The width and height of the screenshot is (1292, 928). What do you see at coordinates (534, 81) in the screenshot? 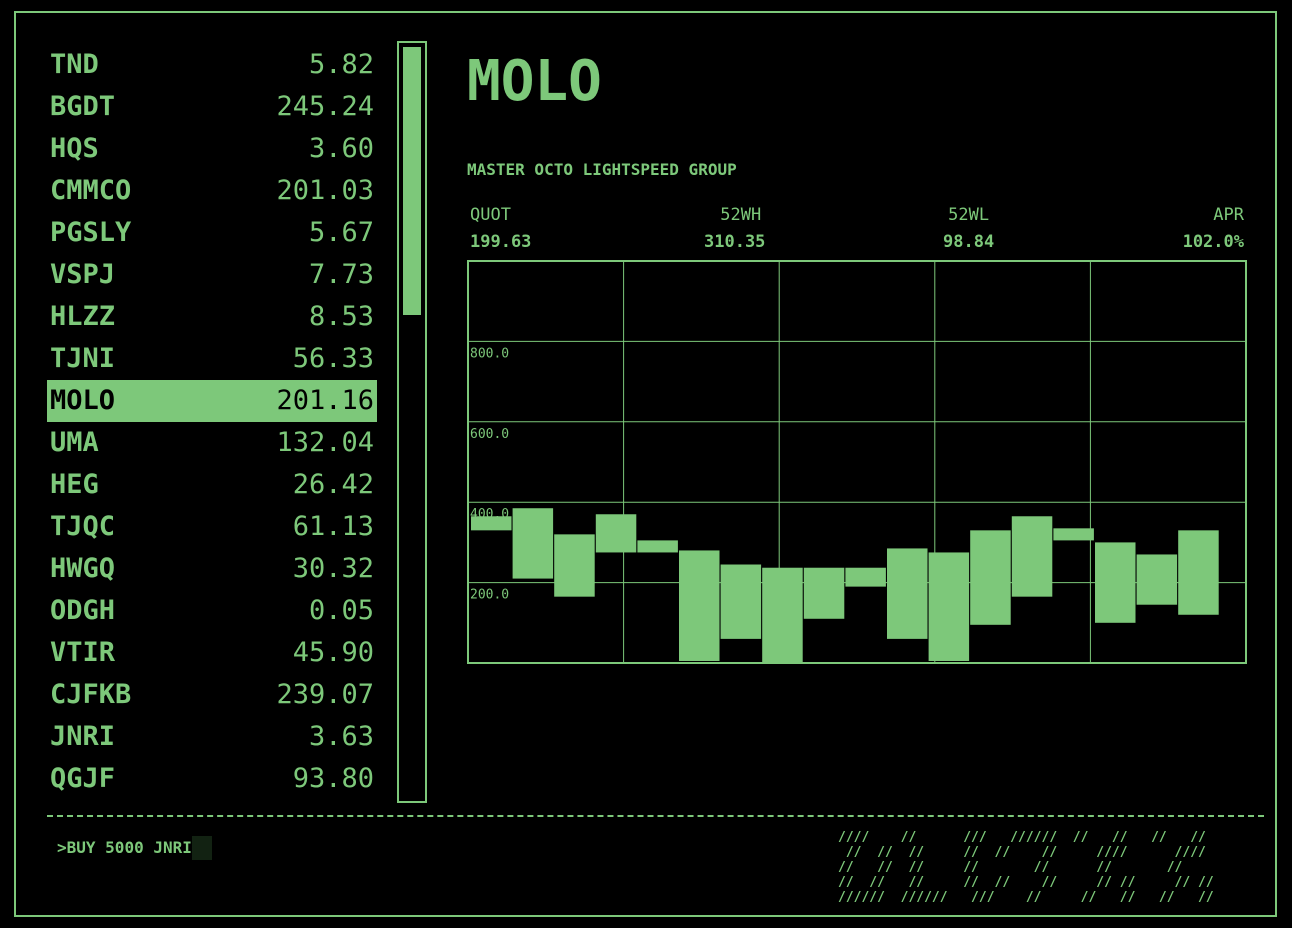
I see `ticker-symbol: MOLO` at bounding box center [534, 81].